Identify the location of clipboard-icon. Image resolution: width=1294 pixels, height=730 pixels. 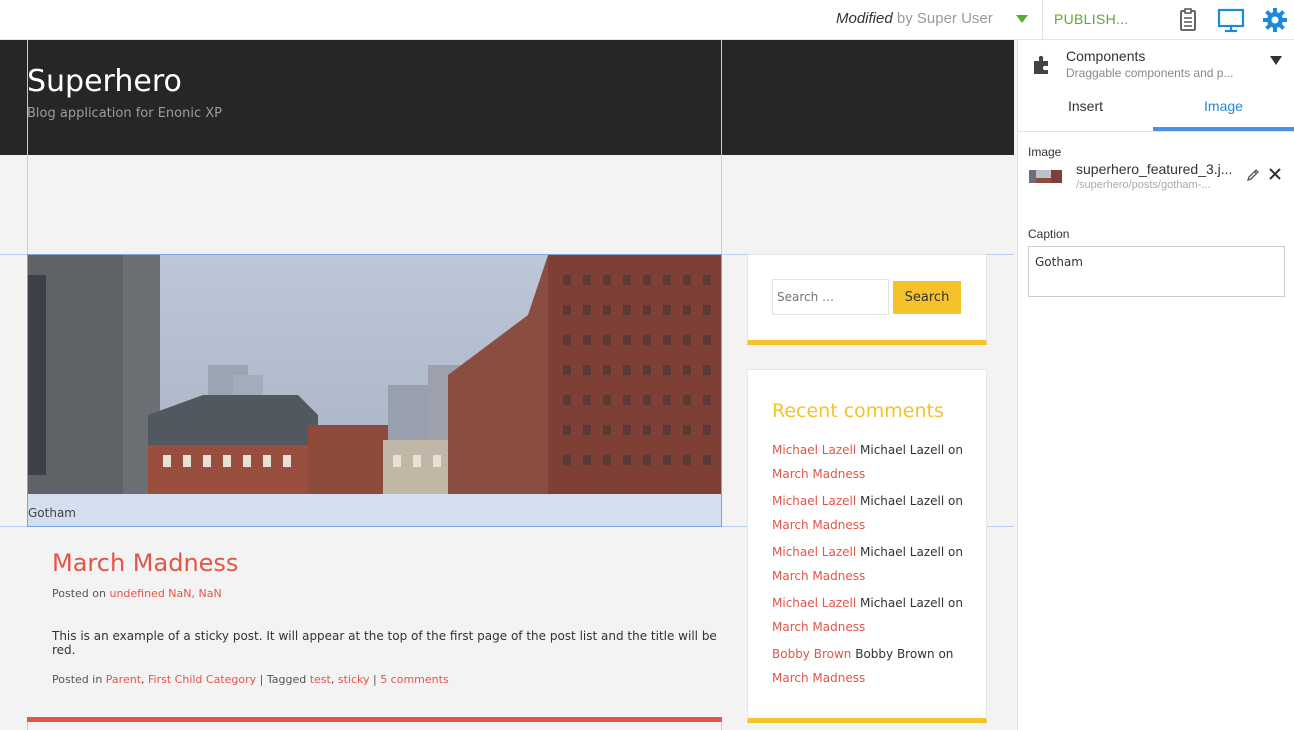
(1188, 20).